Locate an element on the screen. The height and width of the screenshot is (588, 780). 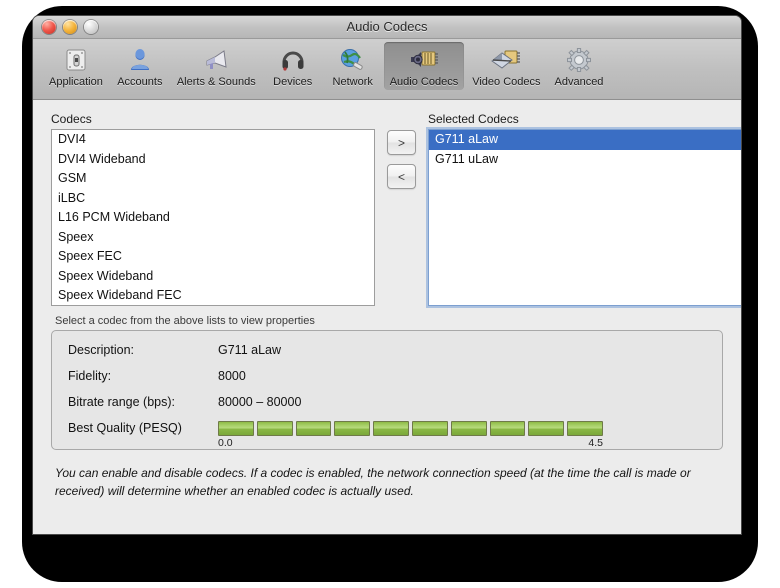
quality-meter-area: 0.0 4.5 is located at coordinates (410, 435).